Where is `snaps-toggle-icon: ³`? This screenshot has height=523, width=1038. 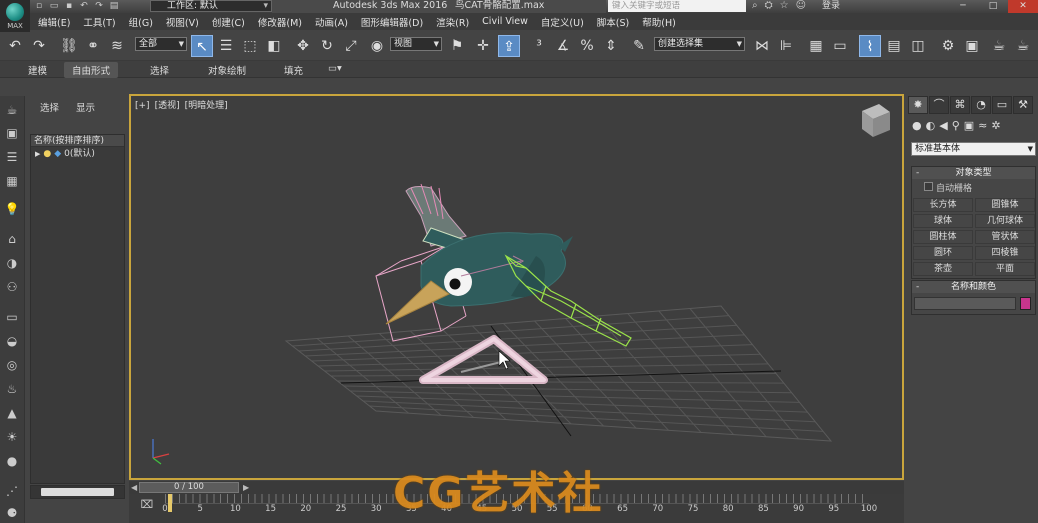
snaps-toggle-icon: ³ is located at coordinates (539, 46).